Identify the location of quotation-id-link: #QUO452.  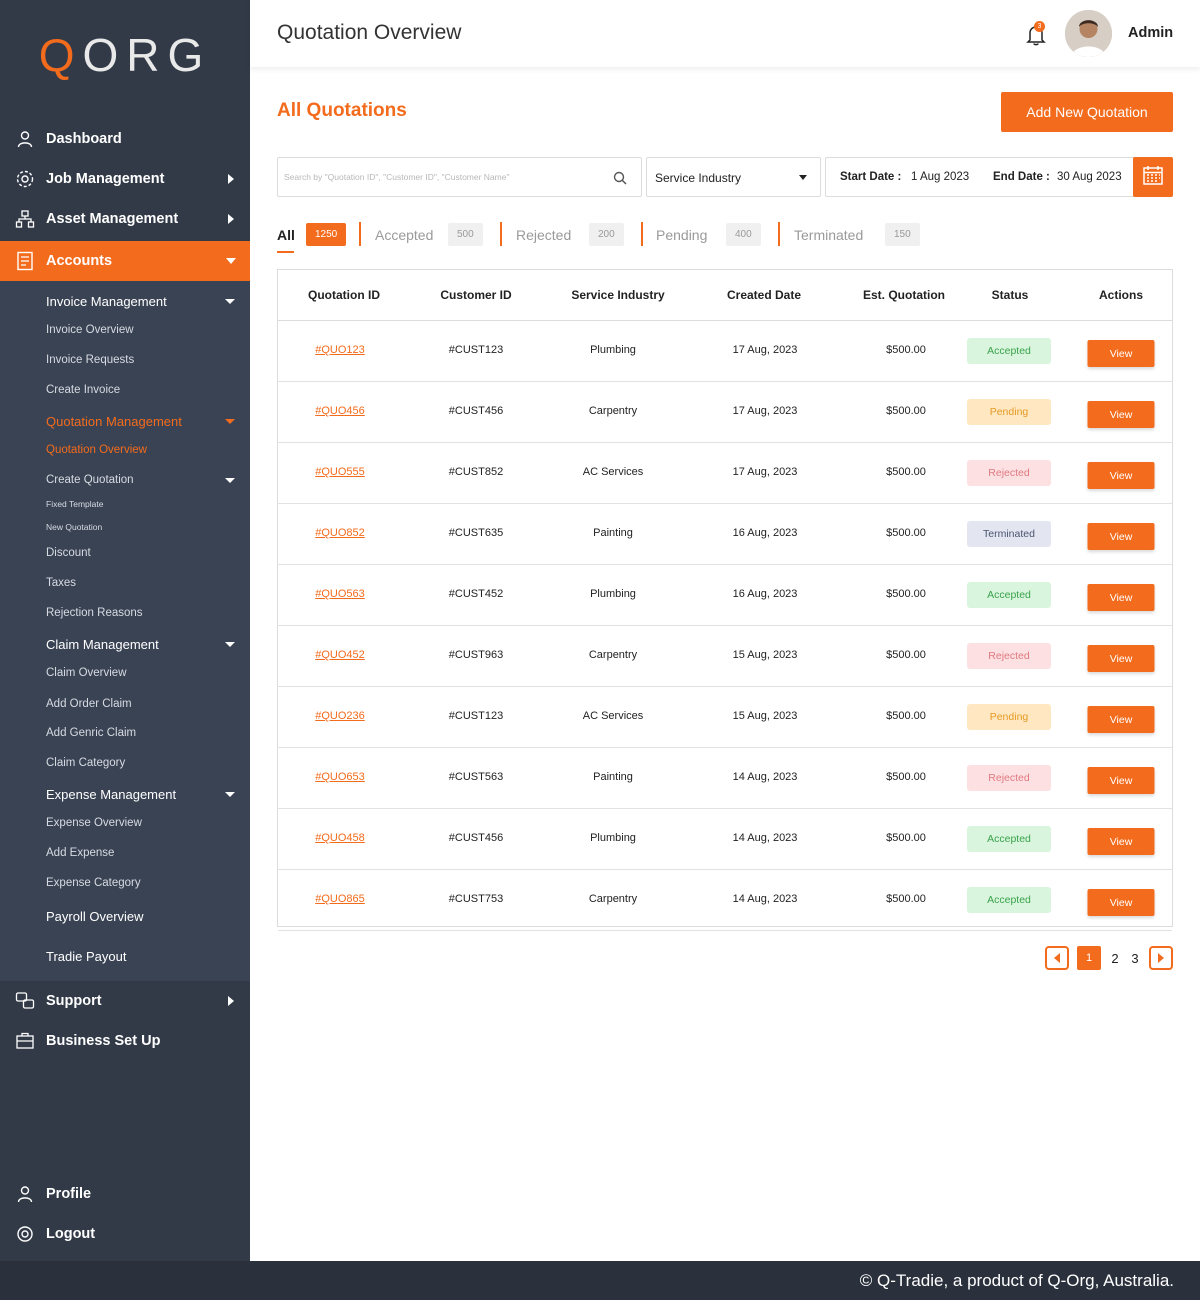
(340, 655).